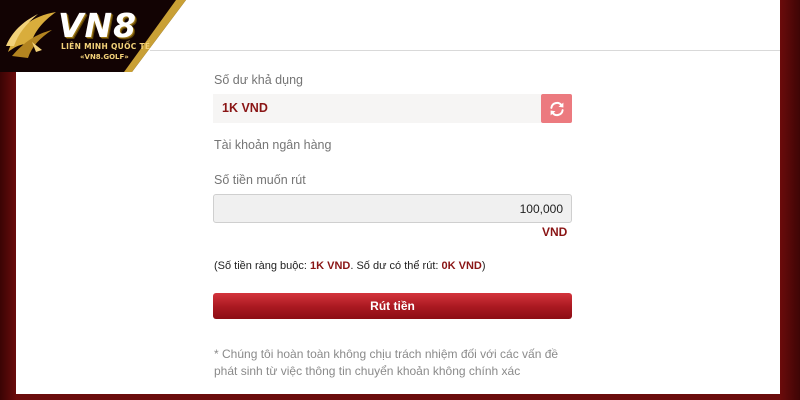  I want to click on amount-value: 100,000, so click(541, 209).